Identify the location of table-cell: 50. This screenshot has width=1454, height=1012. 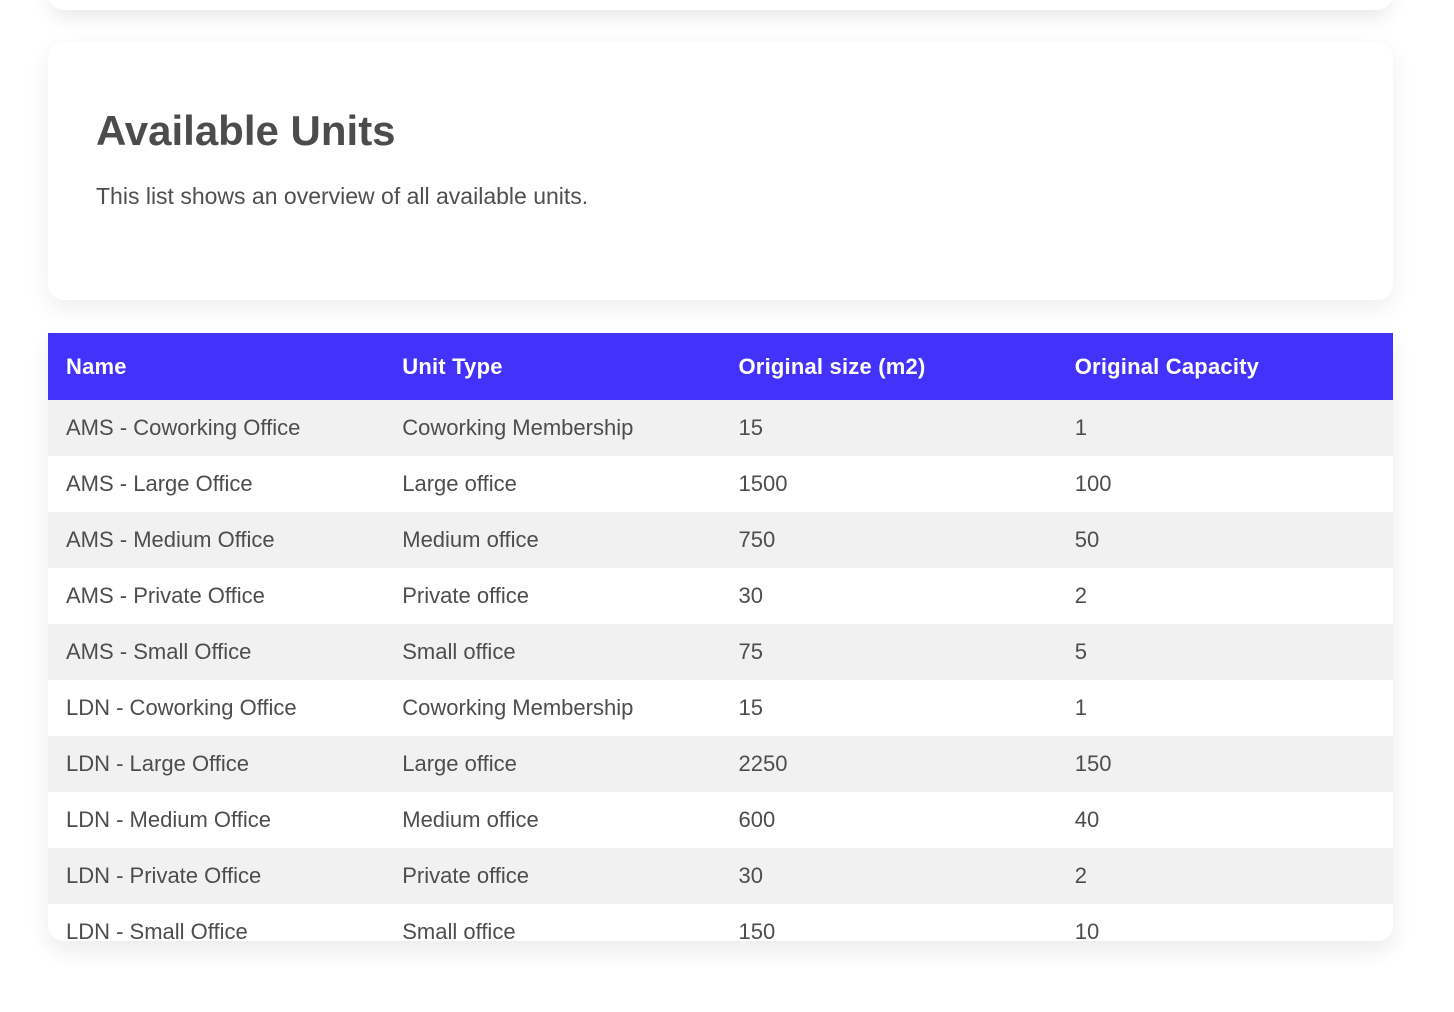
(1087, 539).